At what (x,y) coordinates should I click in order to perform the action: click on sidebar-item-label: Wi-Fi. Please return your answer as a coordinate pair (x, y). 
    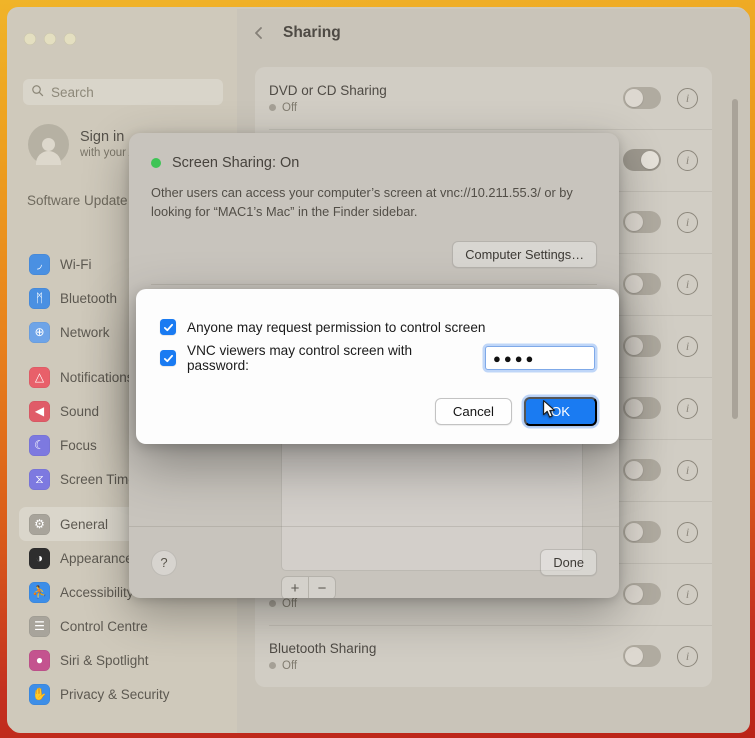
    Looking at the image, I should click on (76, 264).